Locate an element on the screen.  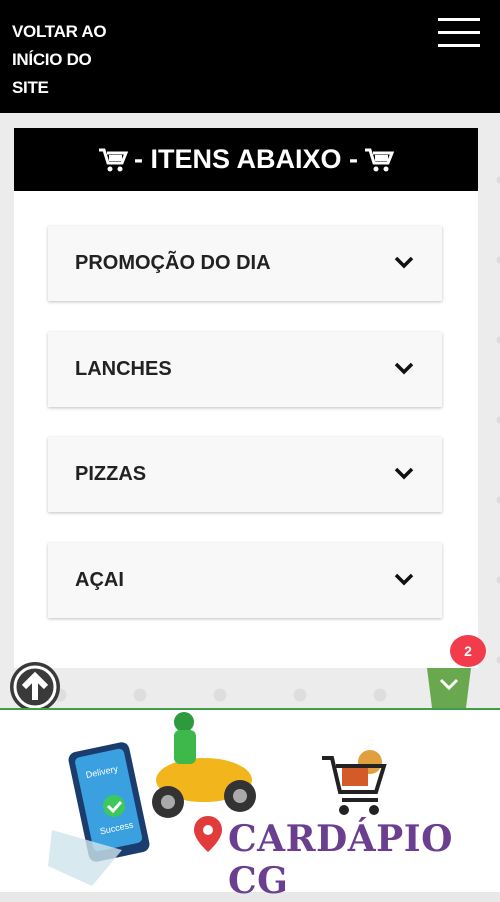
category-promocao: PROMOÇÃO DO DIA is located at coordinates (245, 263).